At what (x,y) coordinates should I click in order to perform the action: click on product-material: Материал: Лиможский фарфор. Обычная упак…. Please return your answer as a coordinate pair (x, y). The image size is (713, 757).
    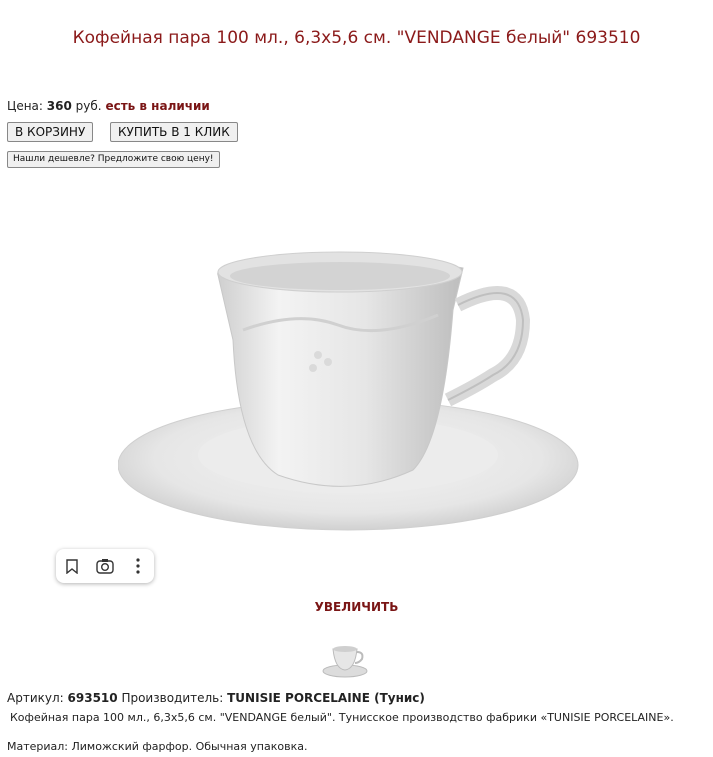
    Looking at the image, I should click on (157, 746).